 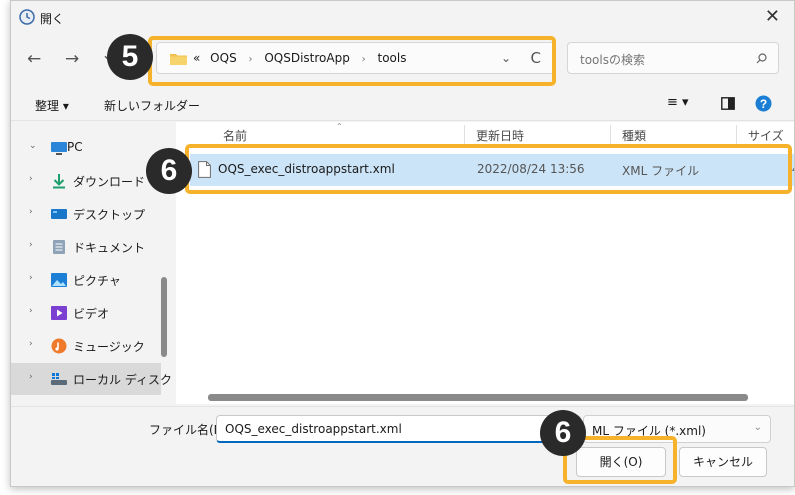 I want to click on sidebar-item-label: デスクトップ, so click(x=109, y=215).